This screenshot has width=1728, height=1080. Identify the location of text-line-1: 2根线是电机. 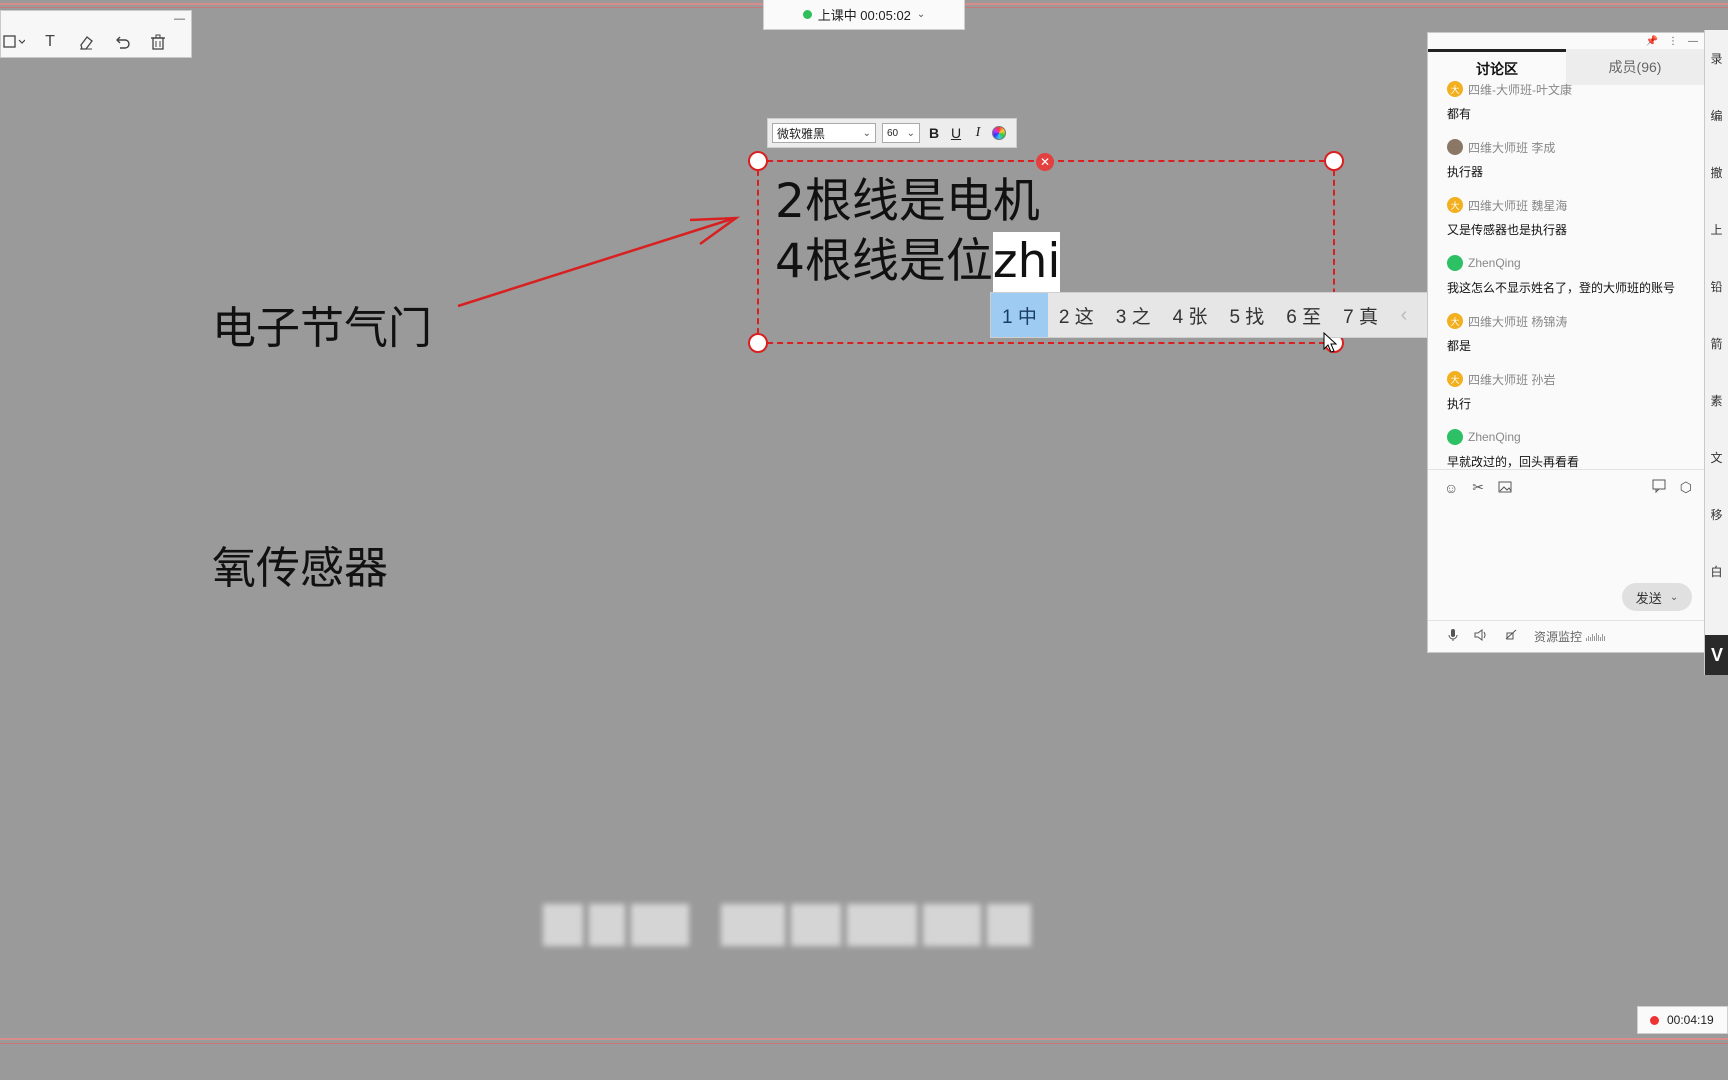
(907, 201).